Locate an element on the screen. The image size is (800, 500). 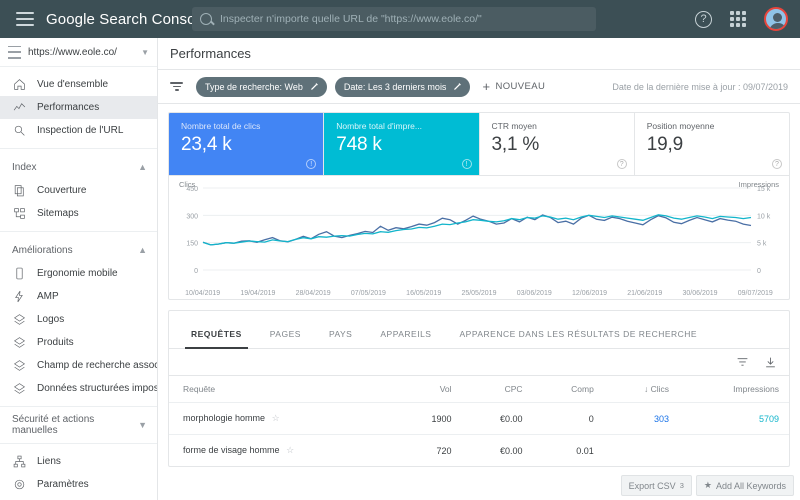
bolt-icon is located at coordinates (19, 297).